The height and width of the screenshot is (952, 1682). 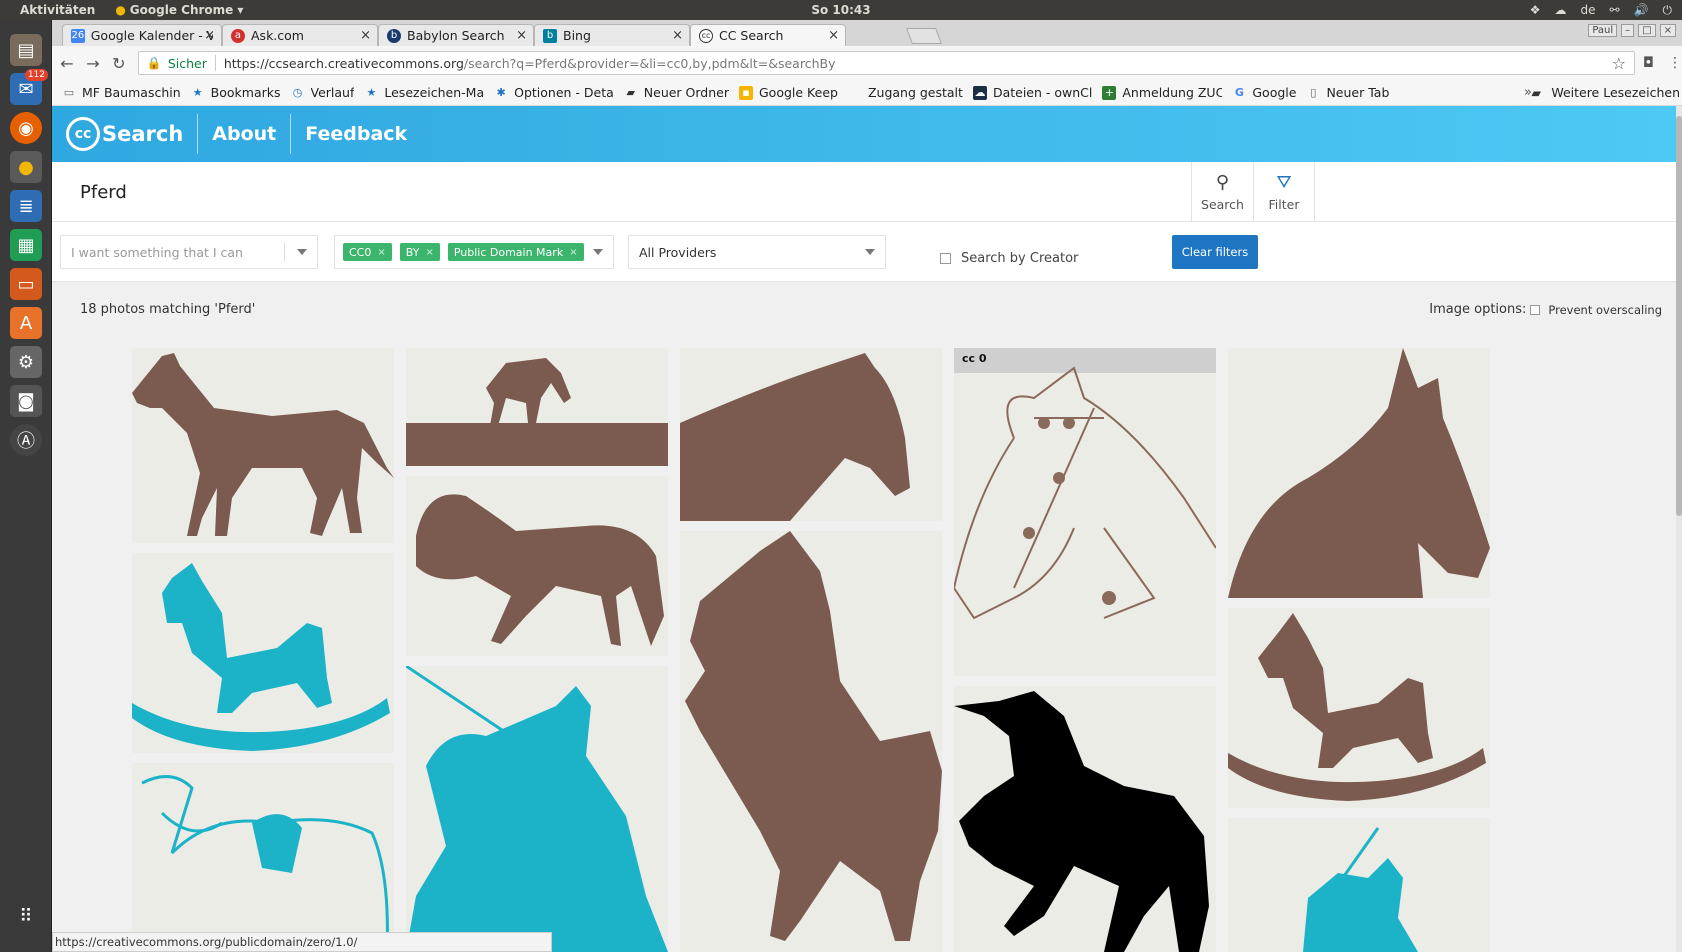 What do you see at coordinates (1085, 512) in the screenshot?
I see `image-result: cc 0` at bounding box center [1085, 512].